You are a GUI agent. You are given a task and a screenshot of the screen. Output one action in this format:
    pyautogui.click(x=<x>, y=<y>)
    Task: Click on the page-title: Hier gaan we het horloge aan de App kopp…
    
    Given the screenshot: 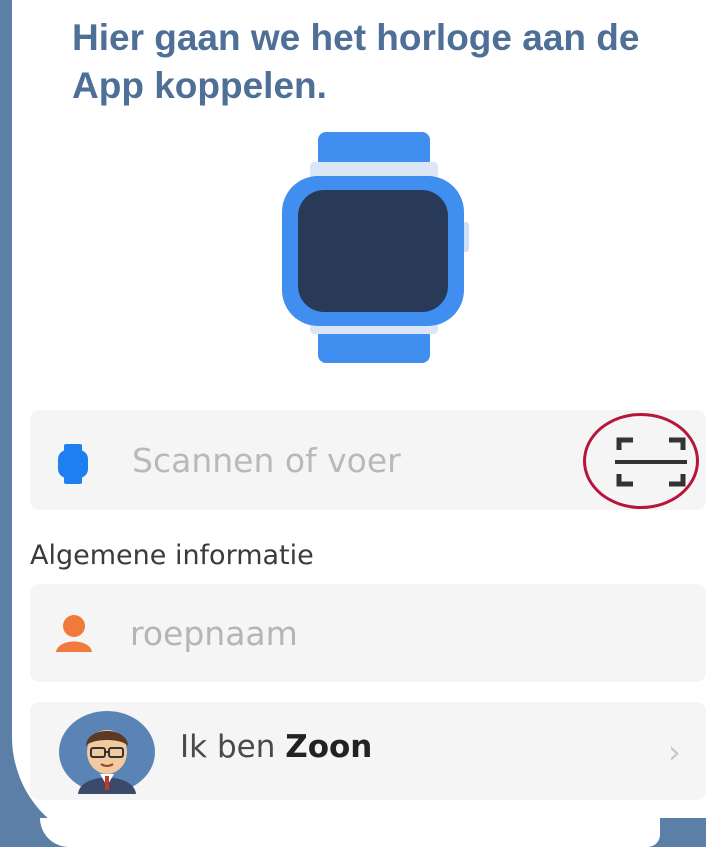 What is the action you would take?
    pyautogui.click(x=356, y=61)
    